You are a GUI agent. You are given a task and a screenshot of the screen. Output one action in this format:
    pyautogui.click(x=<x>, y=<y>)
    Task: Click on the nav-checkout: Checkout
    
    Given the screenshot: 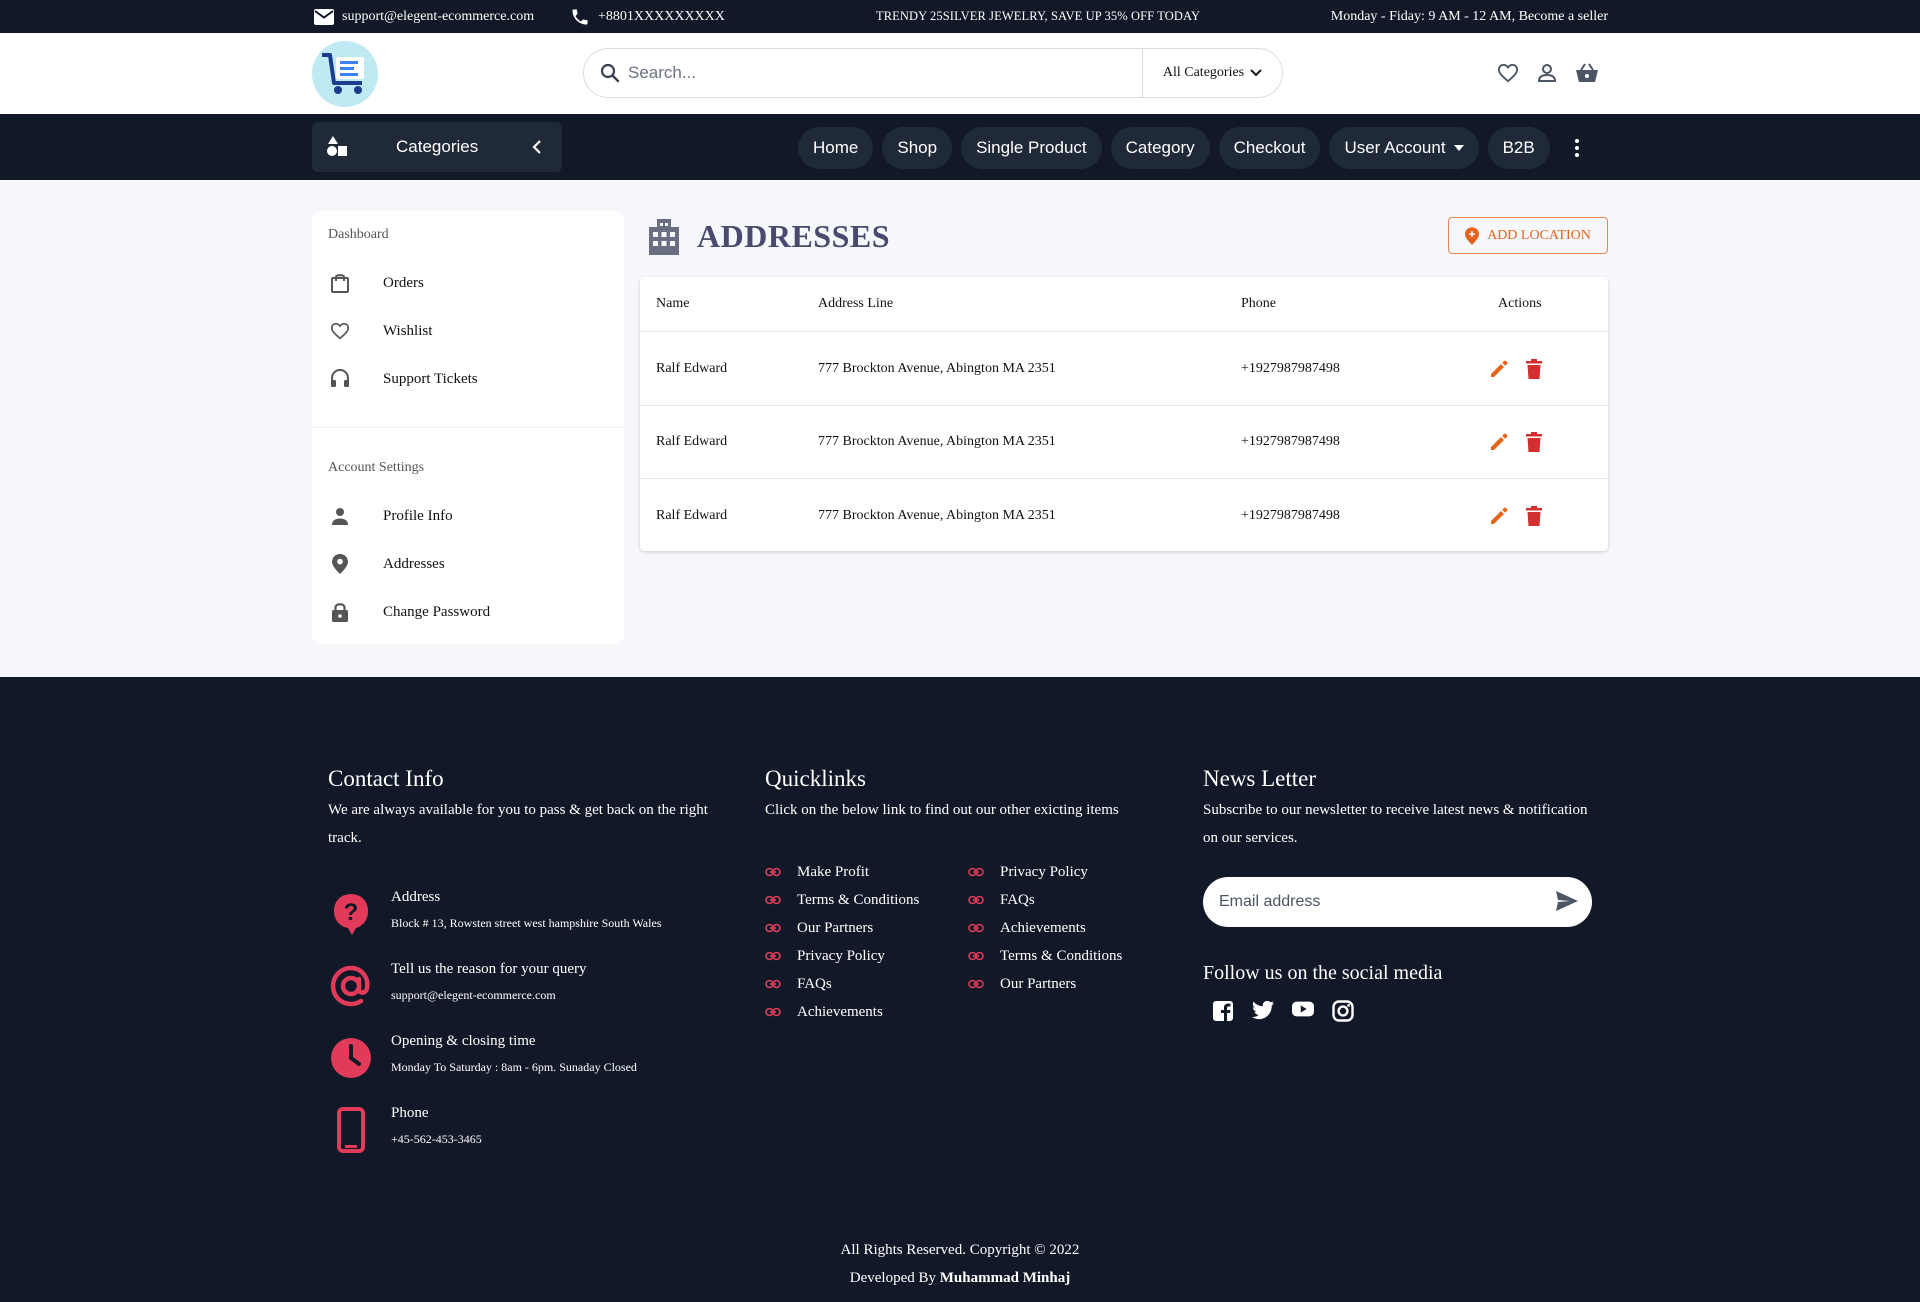 What is the action you would take?
    pyautogui.click(x=1269, y=148)
    